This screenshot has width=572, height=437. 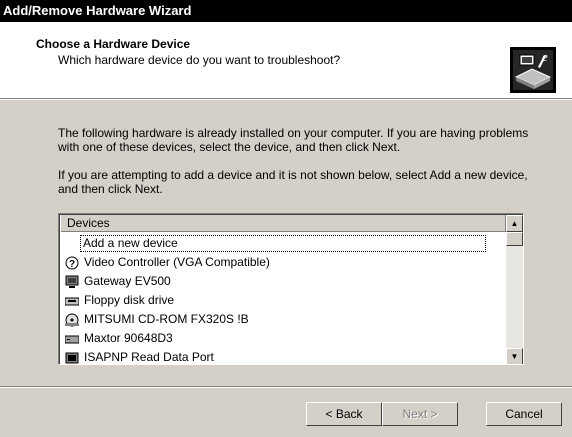 What do you see at coordinates (166, 319) in the screenshot?
I see `list-item-label: MITSUMI CD-ROM FX320S !B` at bounding box center [166, 319].